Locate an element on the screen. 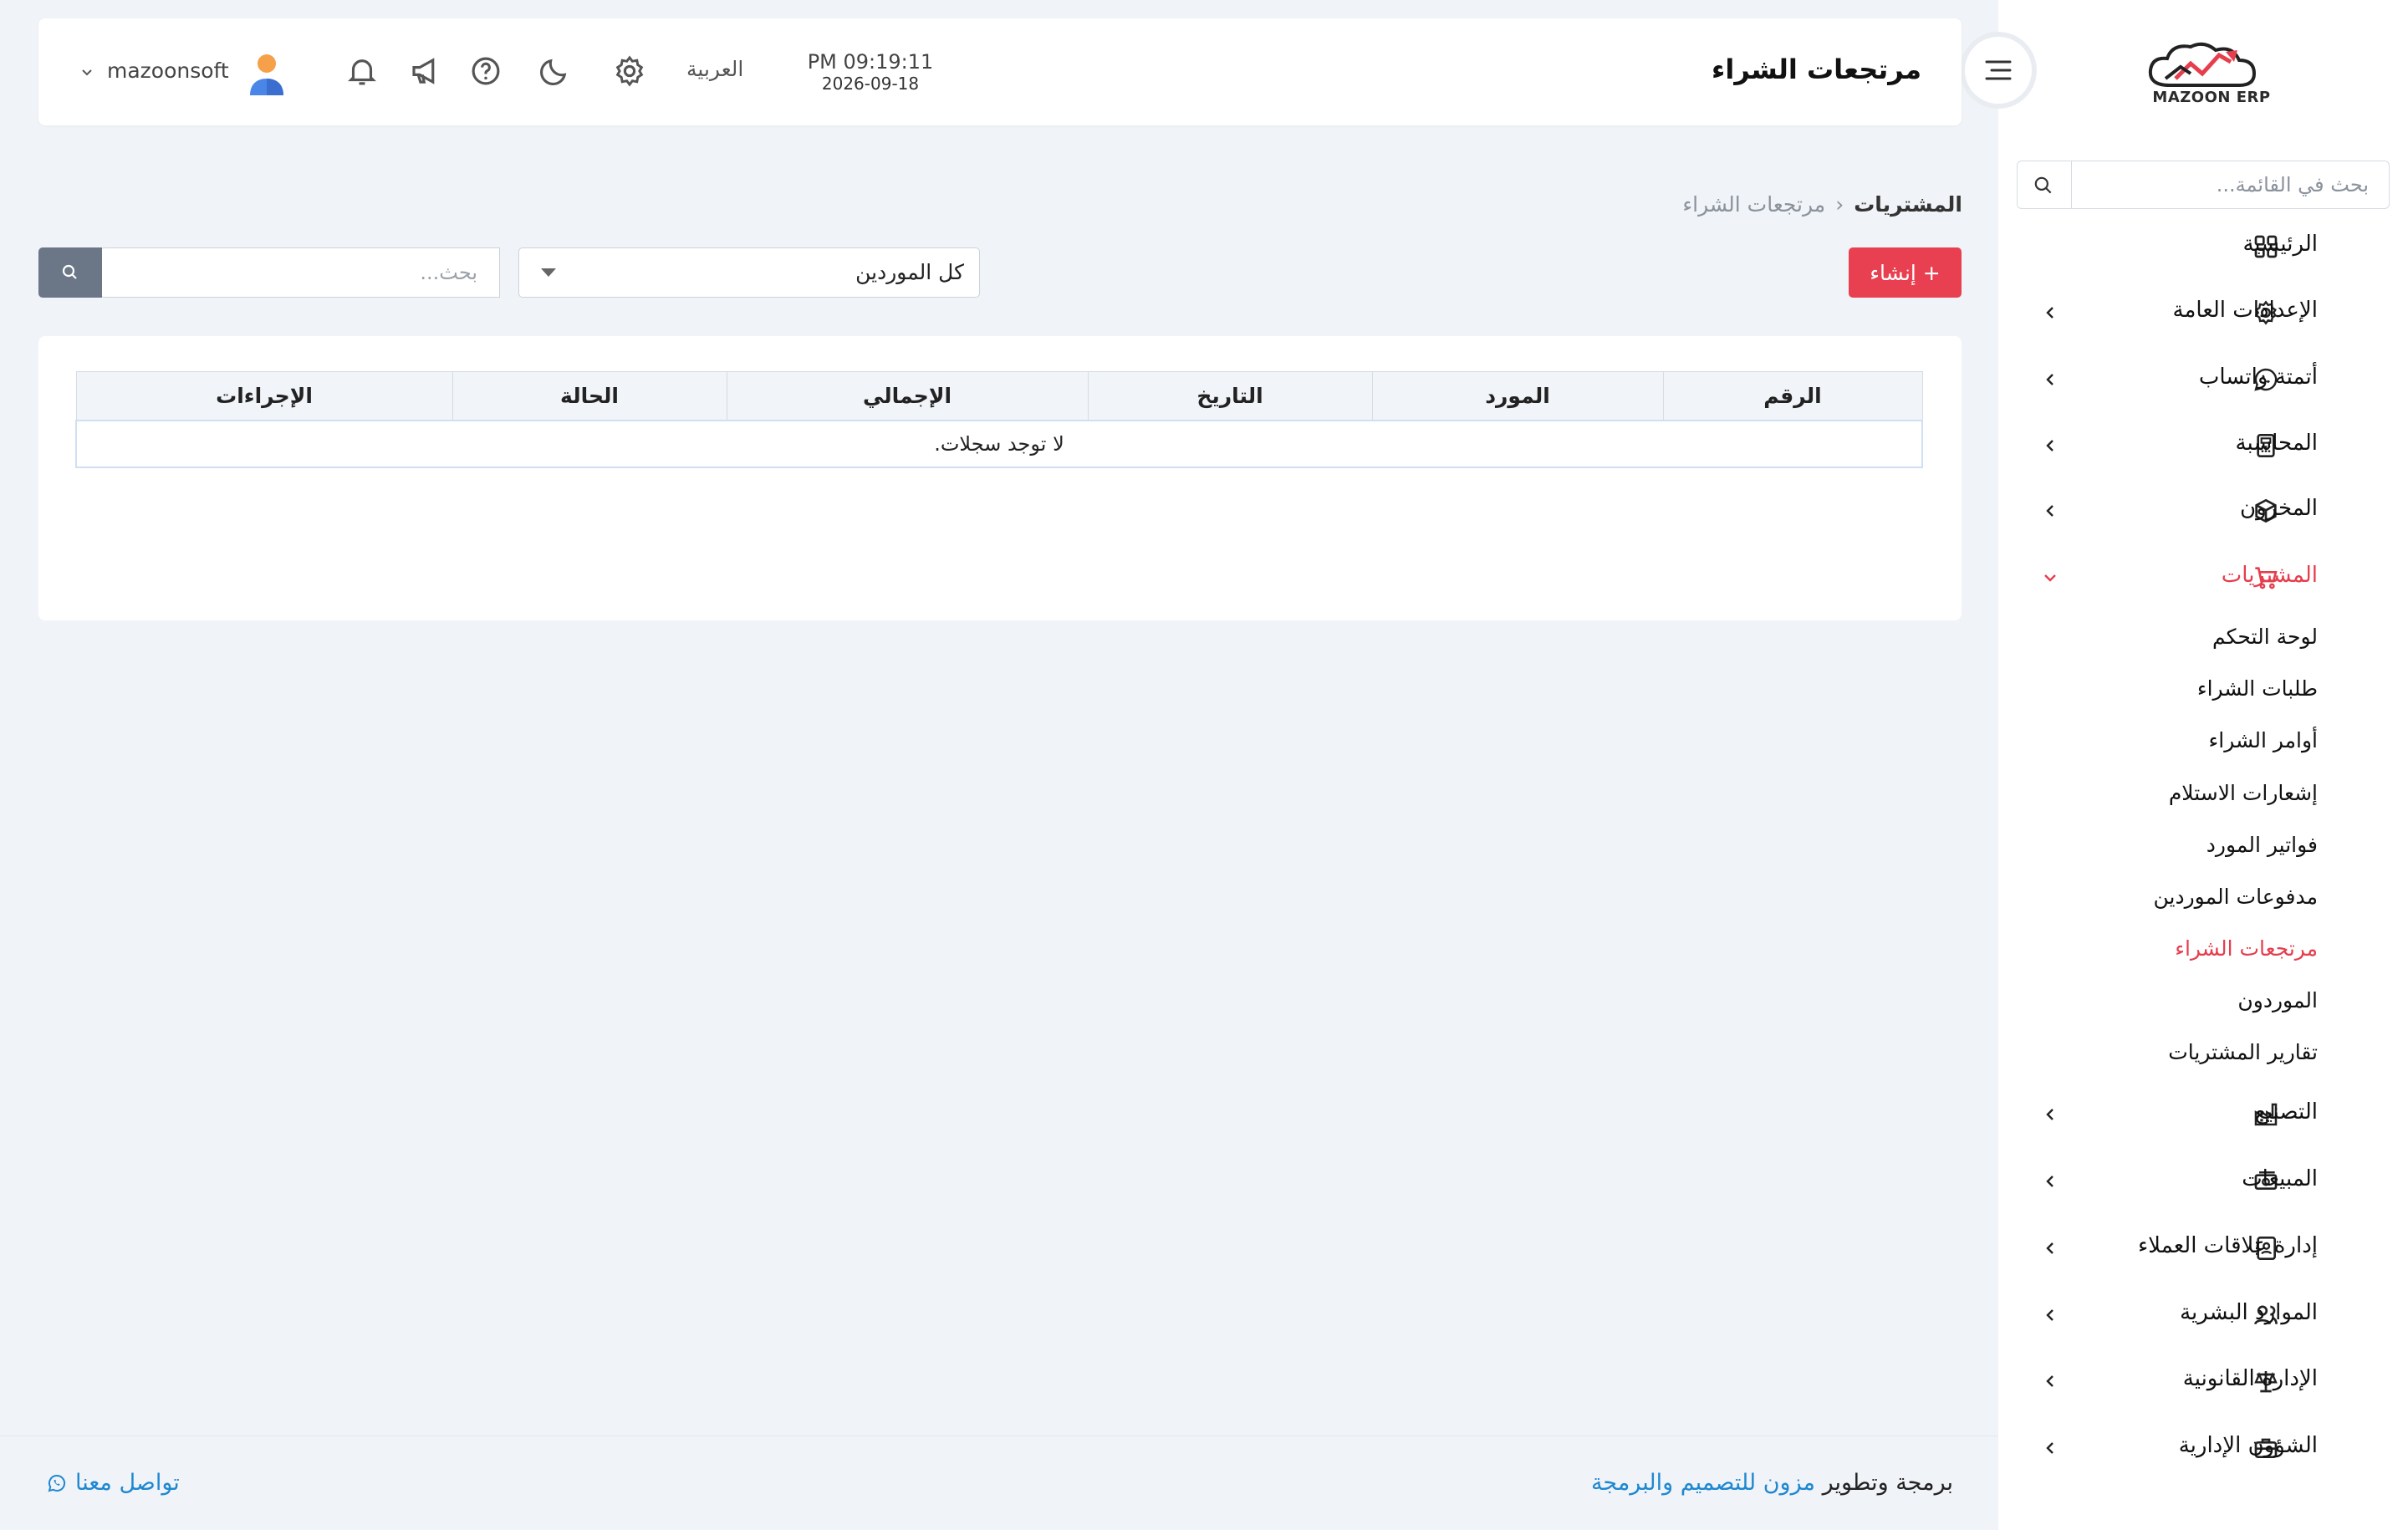 The width and height of the screenshot is (2408, 1530). avatar is located at coordinates (267, 73).